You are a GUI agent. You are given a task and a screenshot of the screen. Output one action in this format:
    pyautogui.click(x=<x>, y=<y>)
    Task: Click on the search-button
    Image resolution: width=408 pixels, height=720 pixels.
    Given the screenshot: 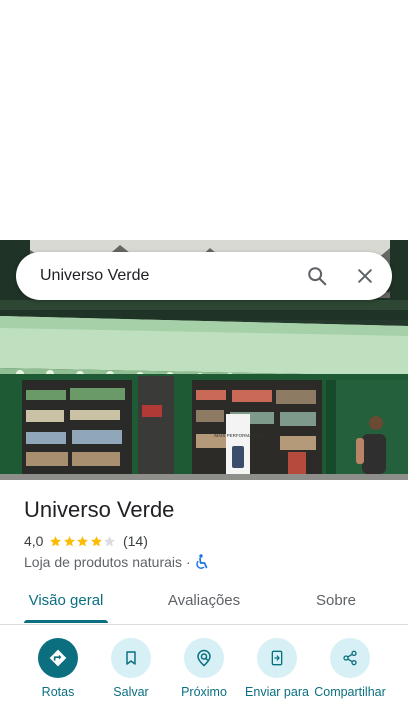 What is the action you would take?
    pyautogui.click(x=317, y=276)
    